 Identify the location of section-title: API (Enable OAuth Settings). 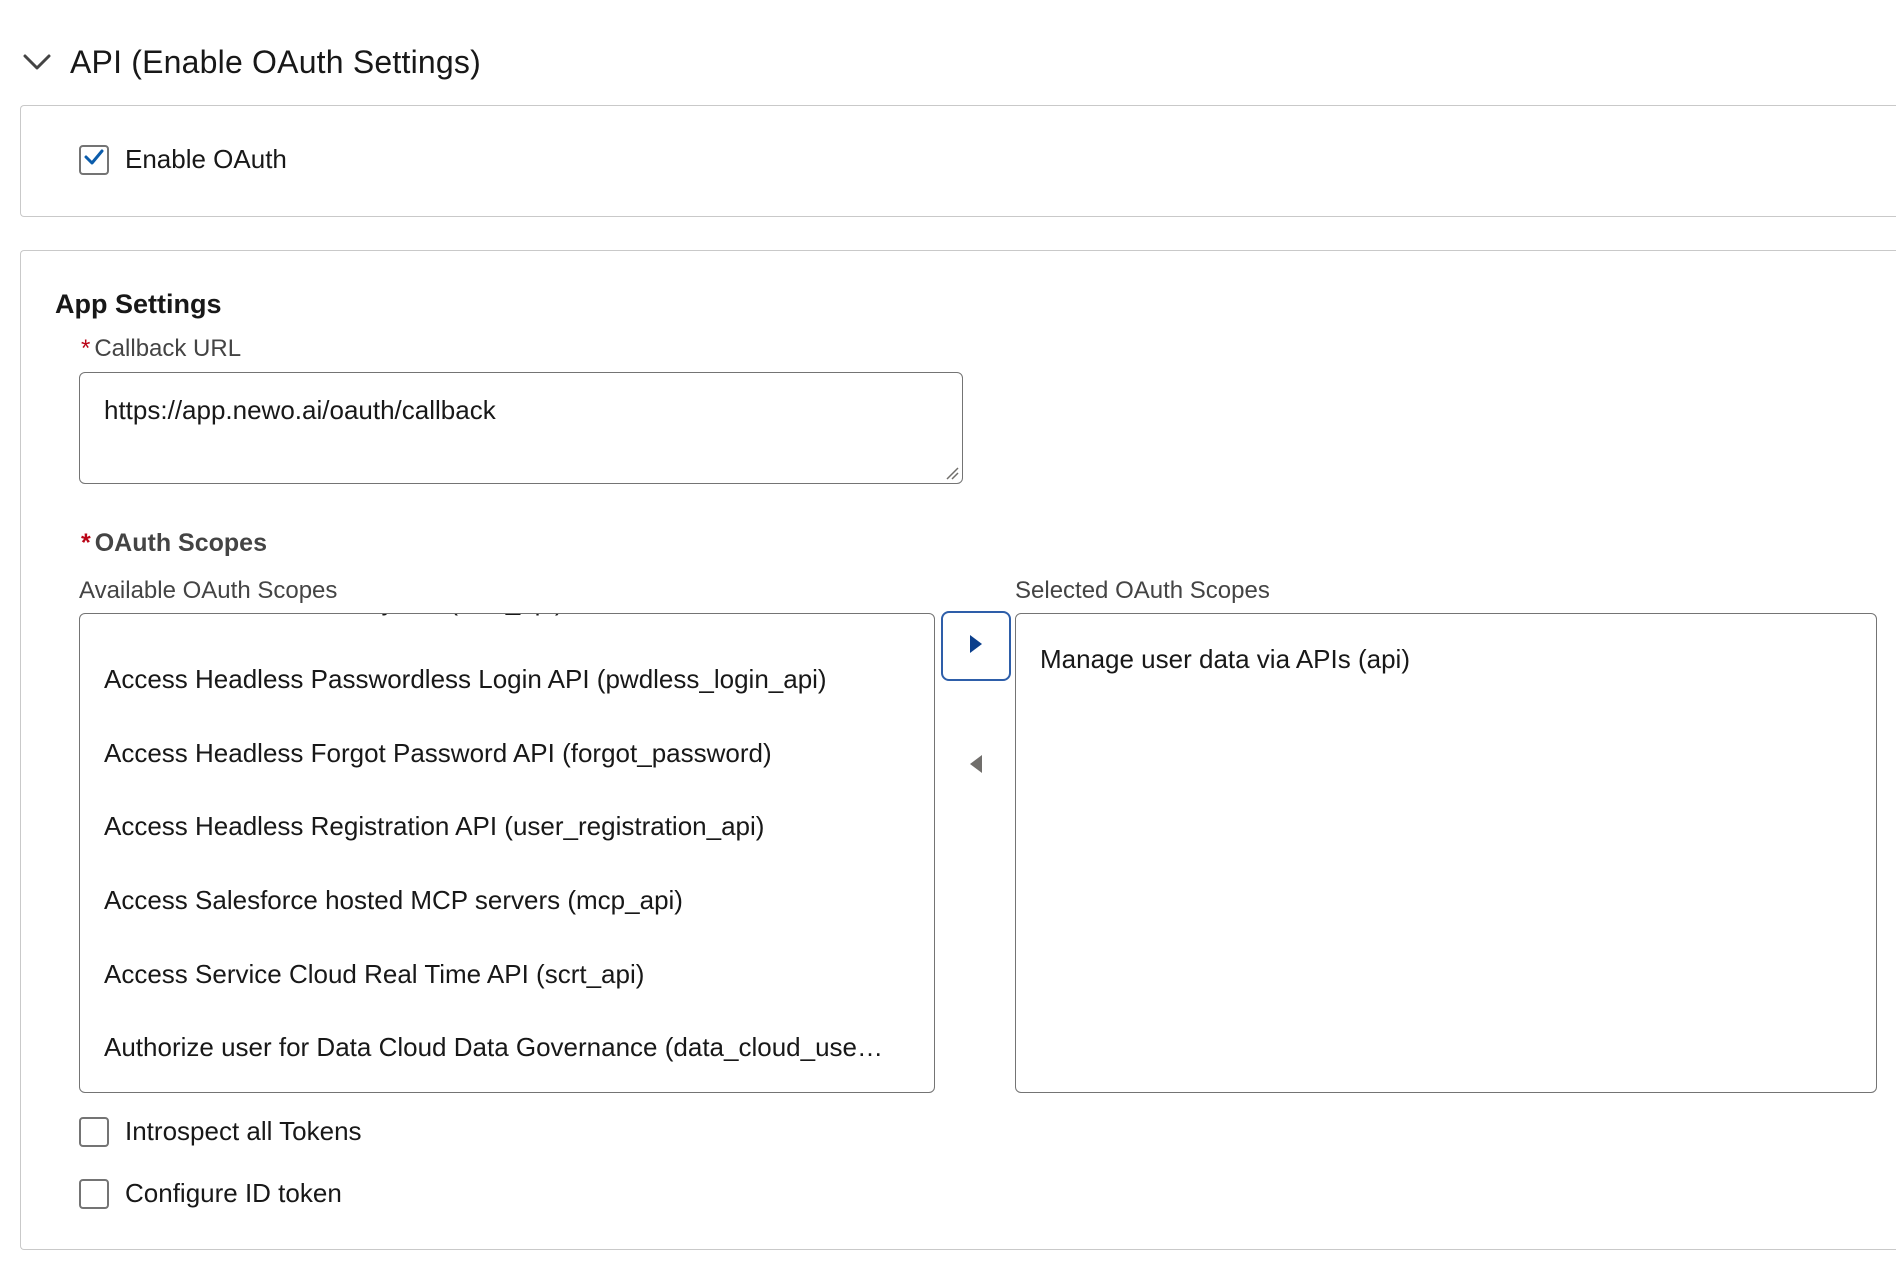
(275, 61).